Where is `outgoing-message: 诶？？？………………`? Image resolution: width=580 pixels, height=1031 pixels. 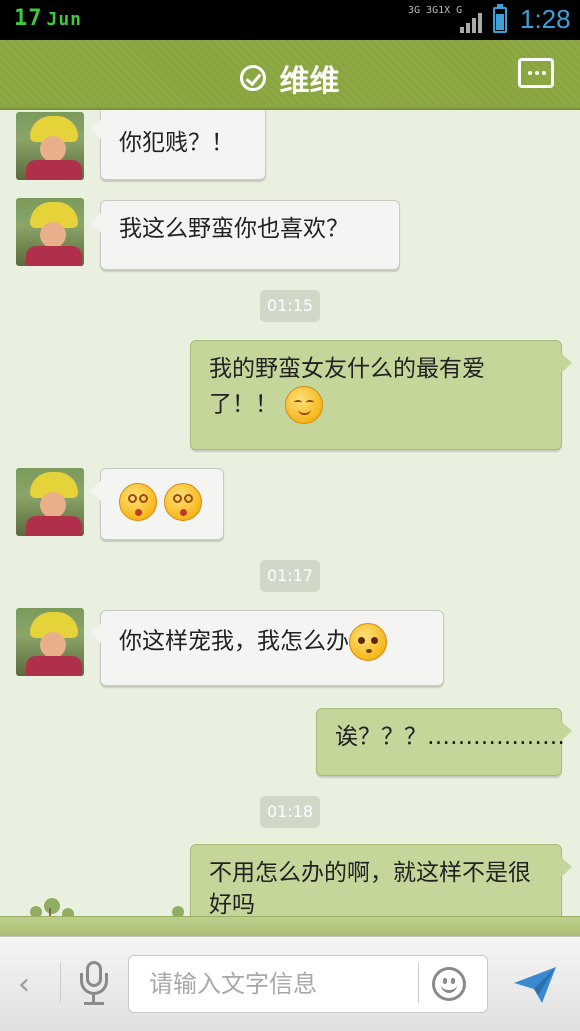
outgoing-message: 诶？？？……………… is located at coordinates (444, 742).